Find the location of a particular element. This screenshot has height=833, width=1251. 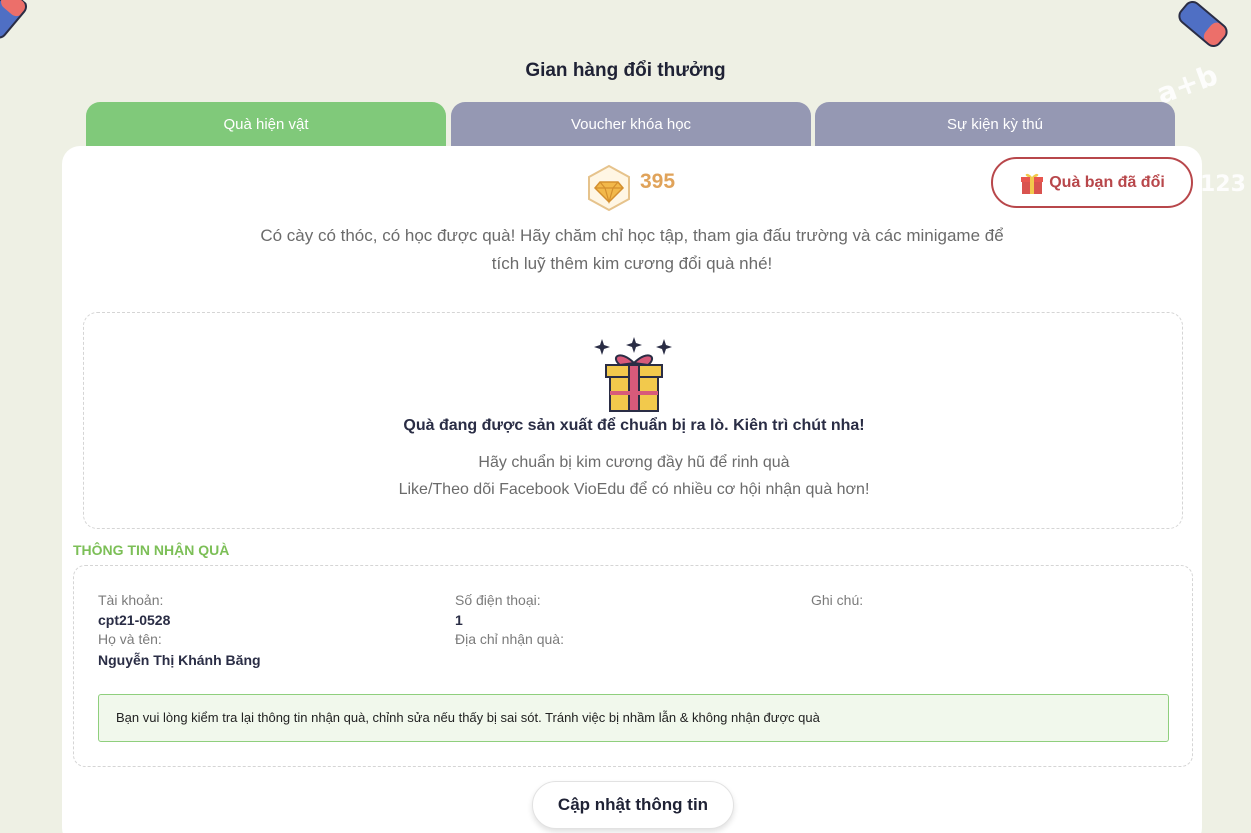

intro-line-2: tích luỹ thêm kim cương đổi quà nhé! is located at coordinates (632, 263).